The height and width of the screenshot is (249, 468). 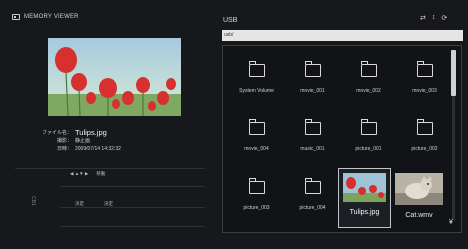 I want to click on scroll-down-icon: ¥, so click(x=451, y=222).